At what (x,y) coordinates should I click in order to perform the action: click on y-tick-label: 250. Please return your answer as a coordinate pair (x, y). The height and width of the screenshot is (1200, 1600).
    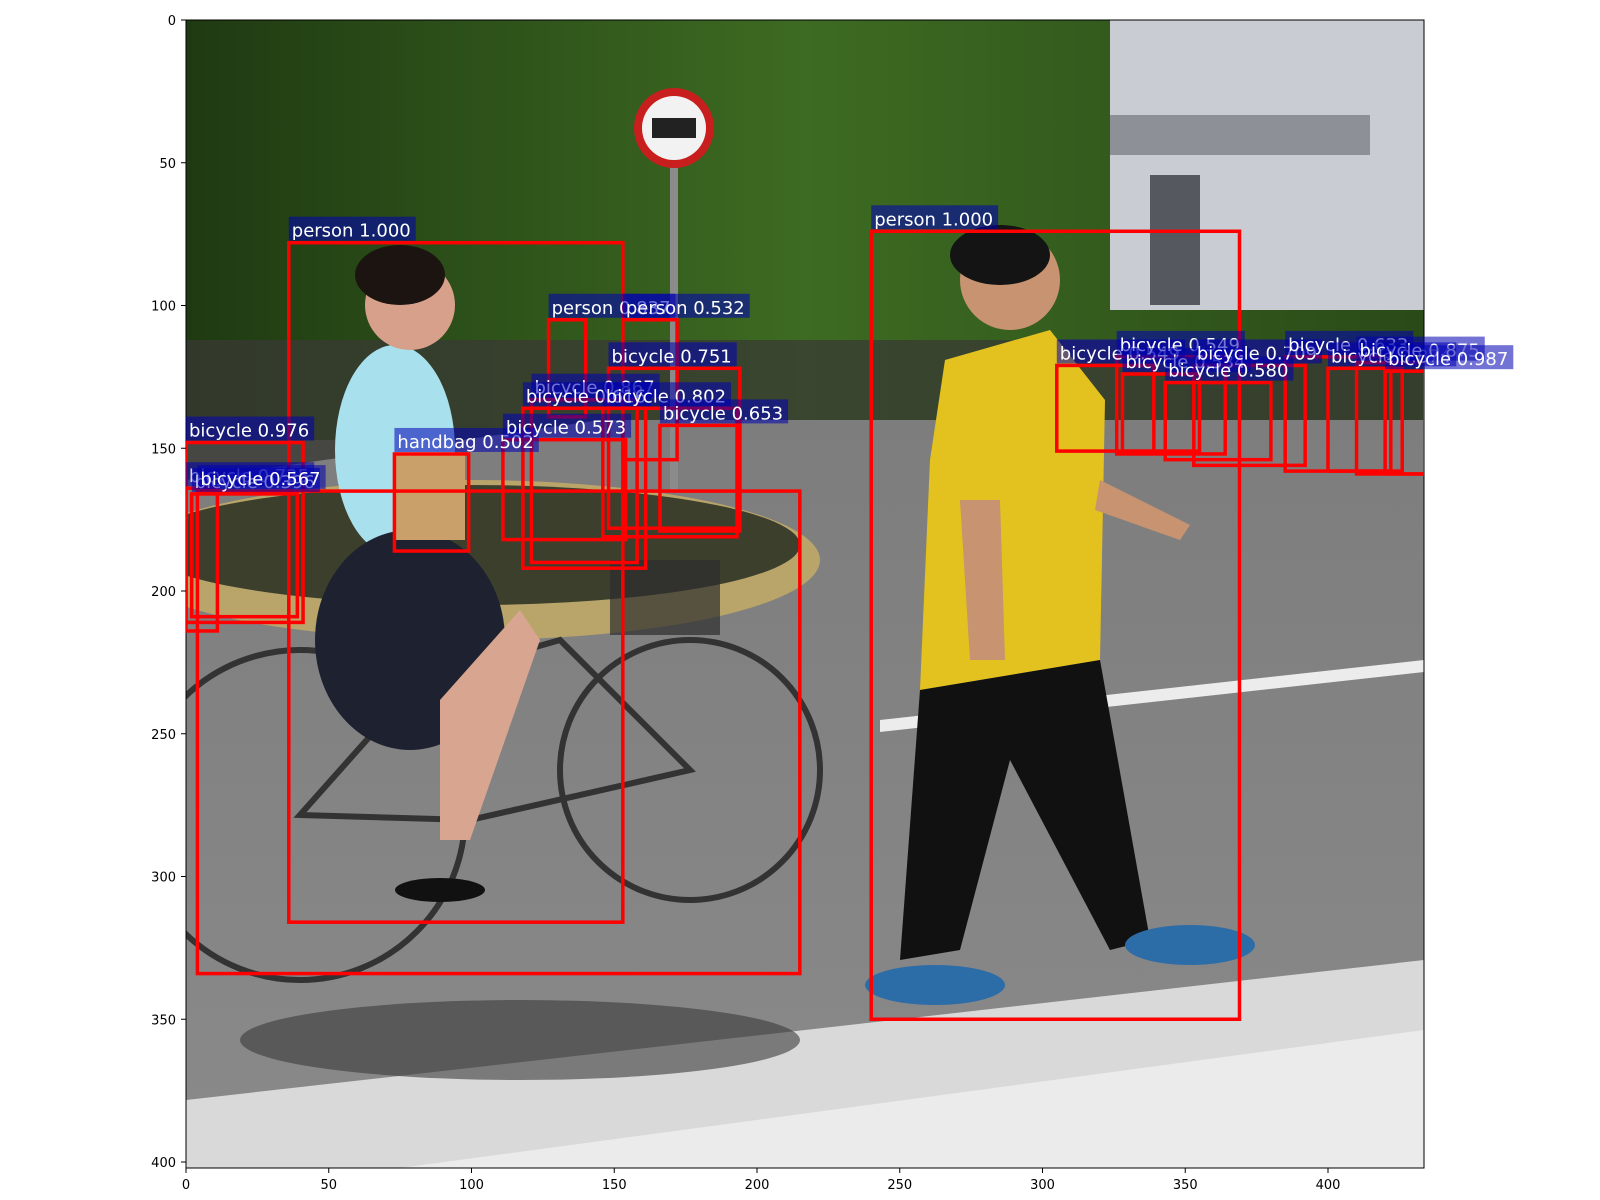
    Looking at the image, I should click on (163, 735).